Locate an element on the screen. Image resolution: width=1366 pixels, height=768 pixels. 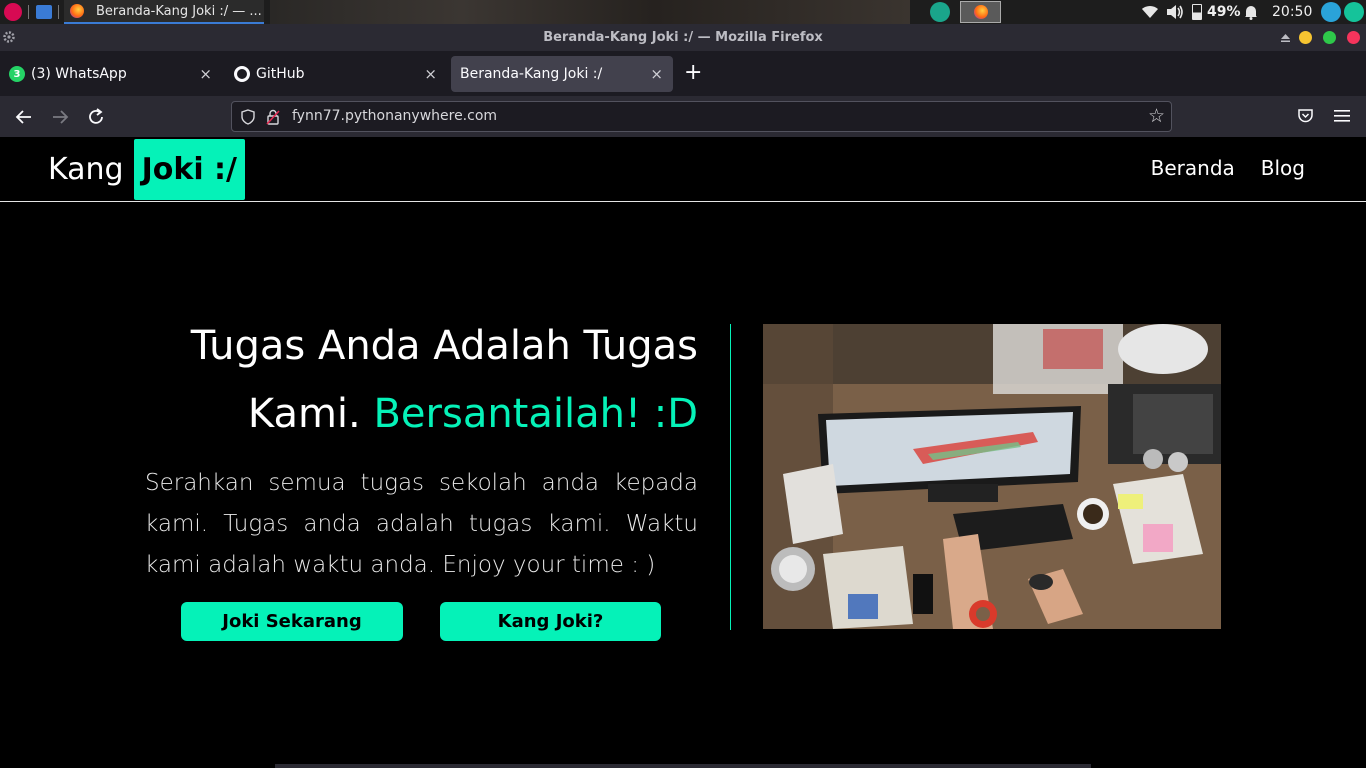
window-title: Beranda-Kang Joki :/ — Mozilla Firefox is located at coordinates (683, 37).